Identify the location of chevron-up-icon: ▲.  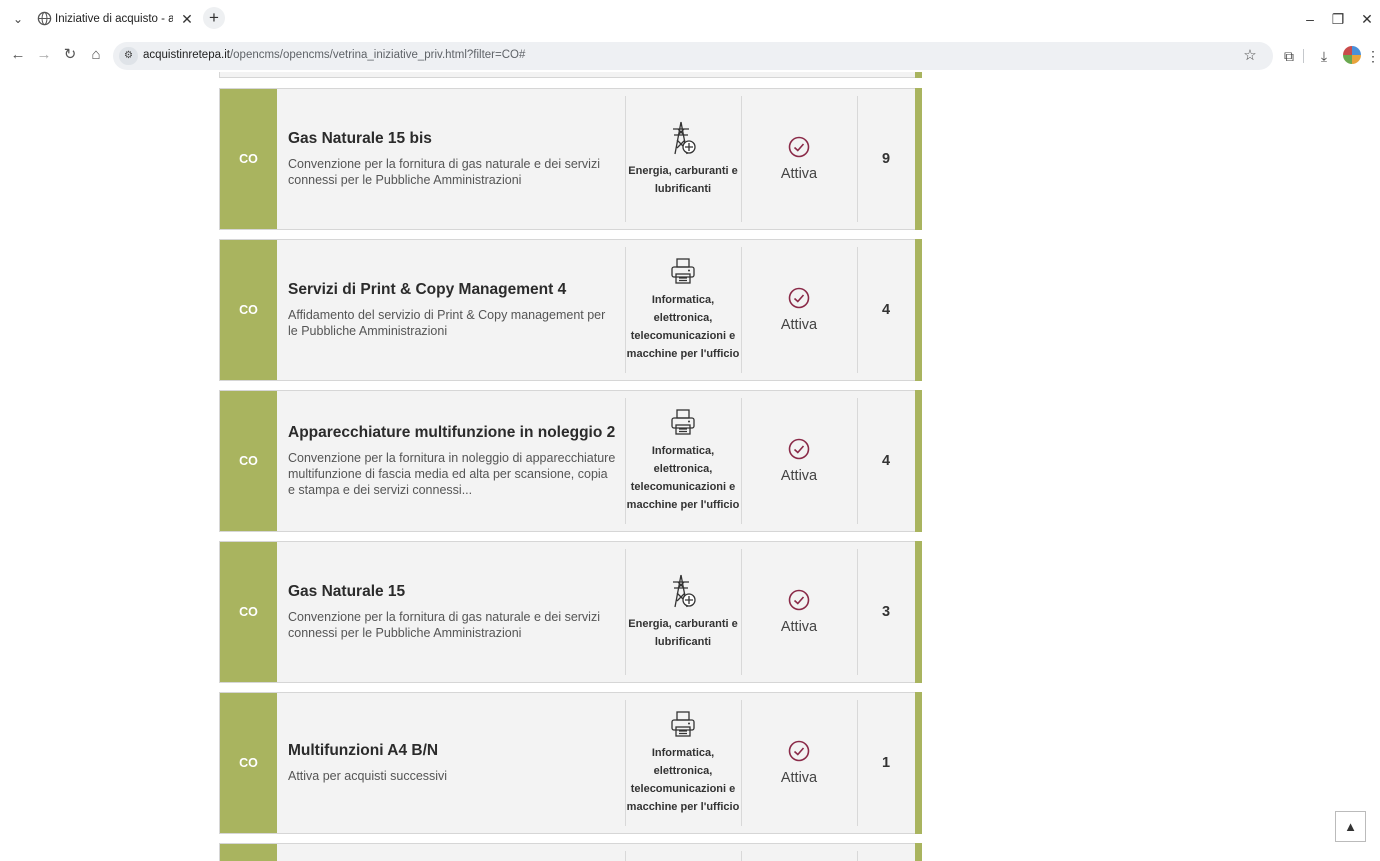
(1350, 826).